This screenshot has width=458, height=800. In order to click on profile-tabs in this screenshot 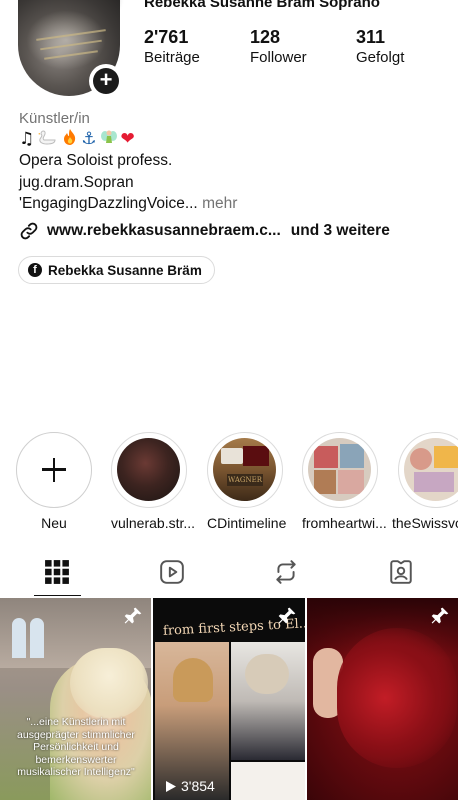, I will do `click(229, 572)`.